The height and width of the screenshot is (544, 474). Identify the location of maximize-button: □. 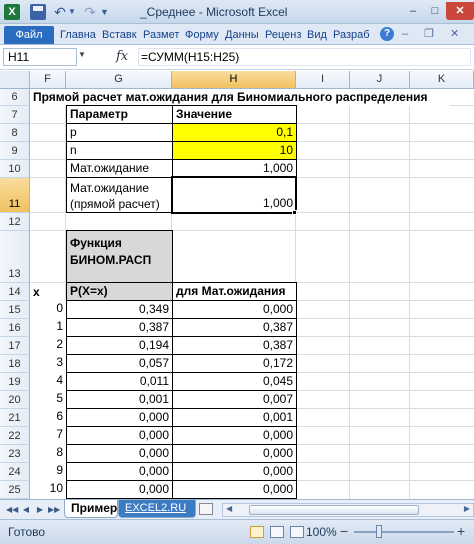
(435, 11).